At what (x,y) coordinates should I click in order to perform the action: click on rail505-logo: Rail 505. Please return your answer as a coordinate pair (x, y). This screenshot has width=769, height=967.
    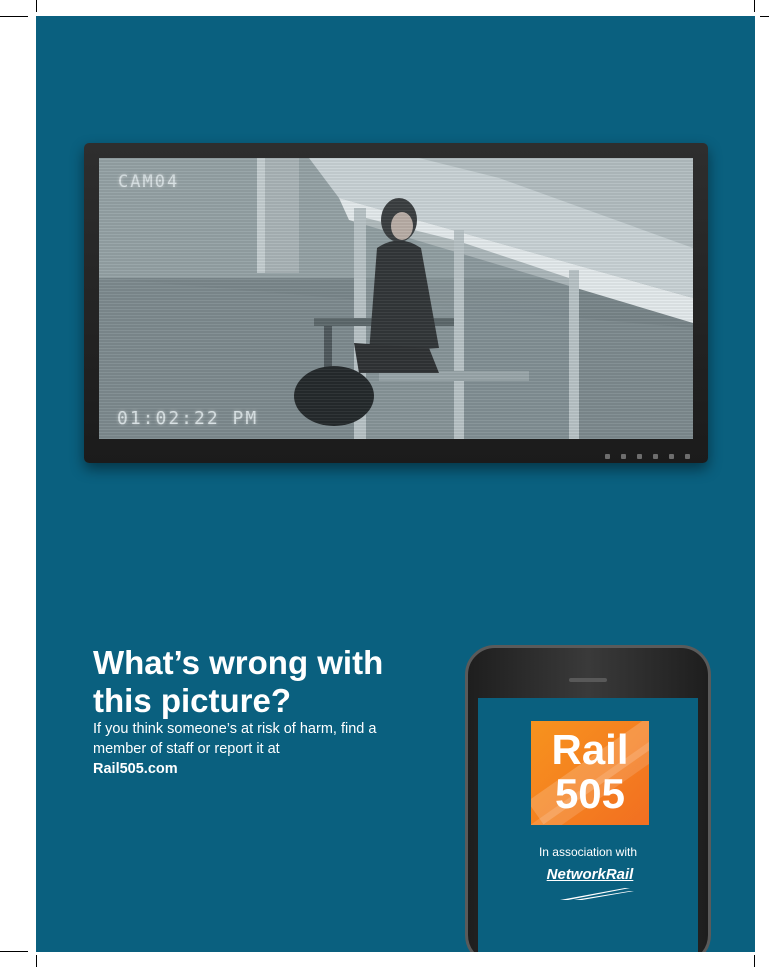
    Looking at the image, I should click on (590, 773).